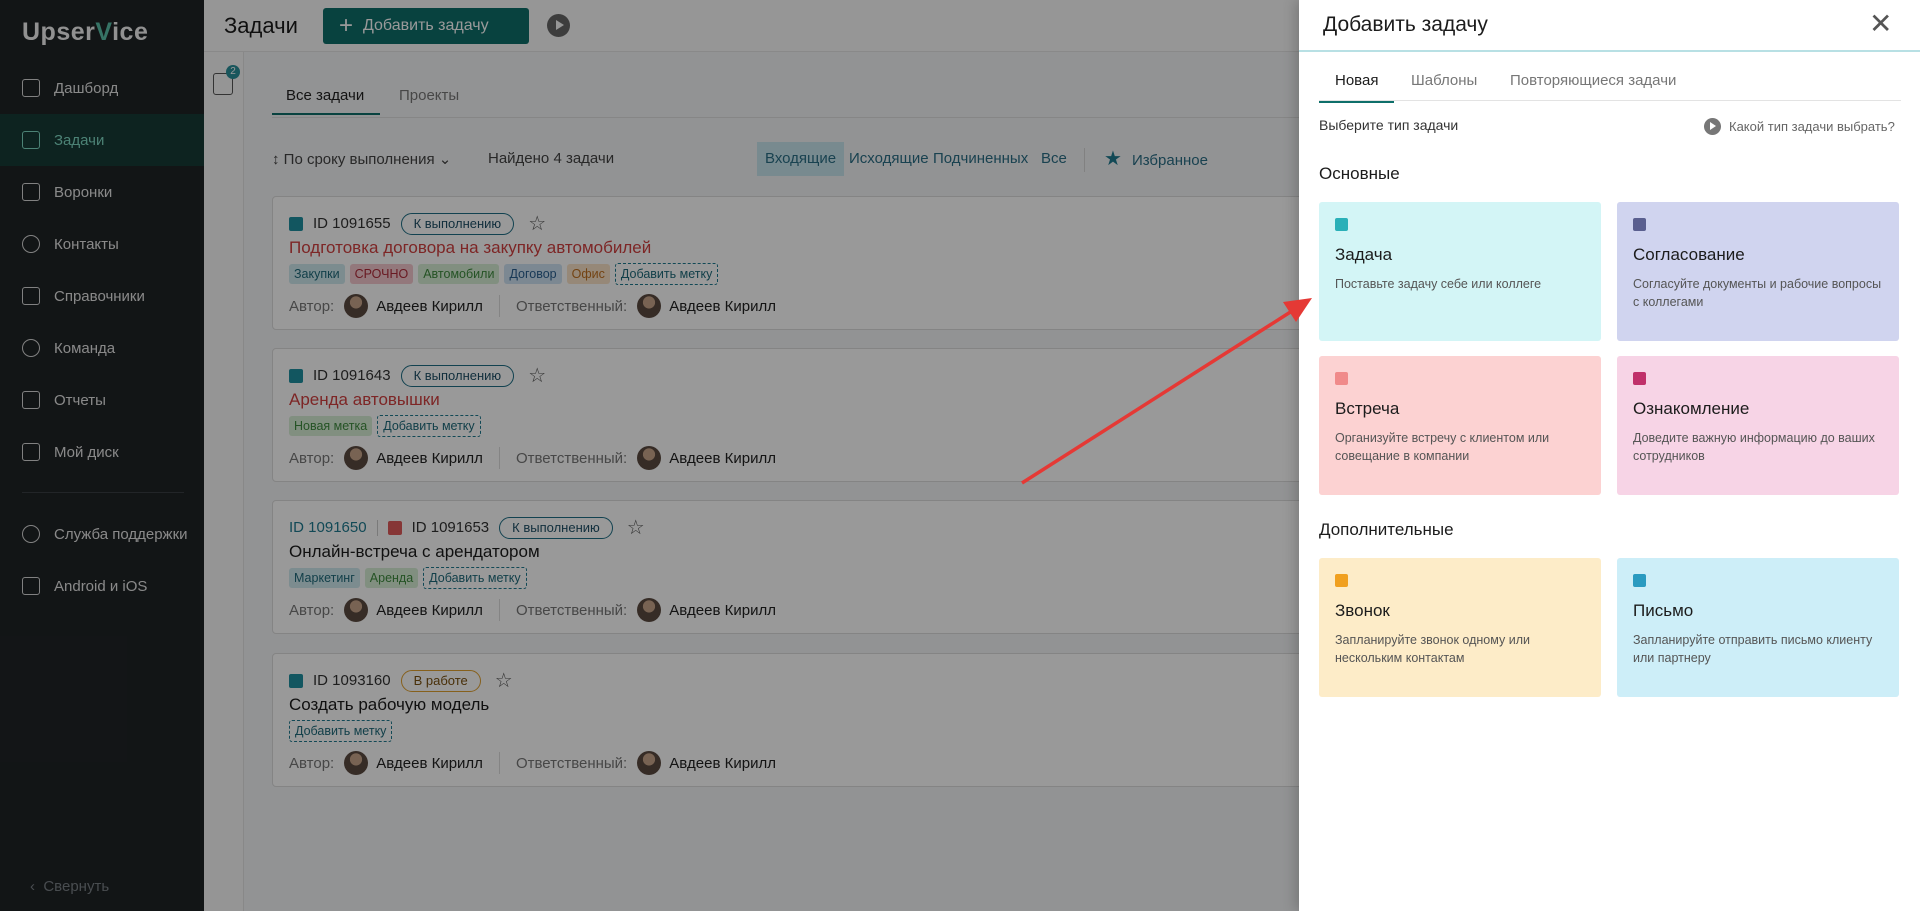 The image size is (1920, 911). I want to click on tab-new: Новая, so click(1357, 87).